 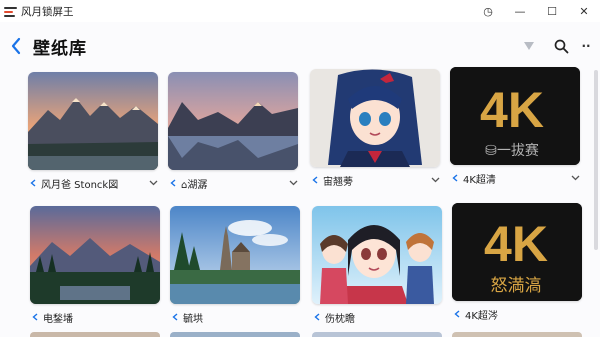 I want to click on page-header: 壁纸库 ··, so click(x=300, y=46).